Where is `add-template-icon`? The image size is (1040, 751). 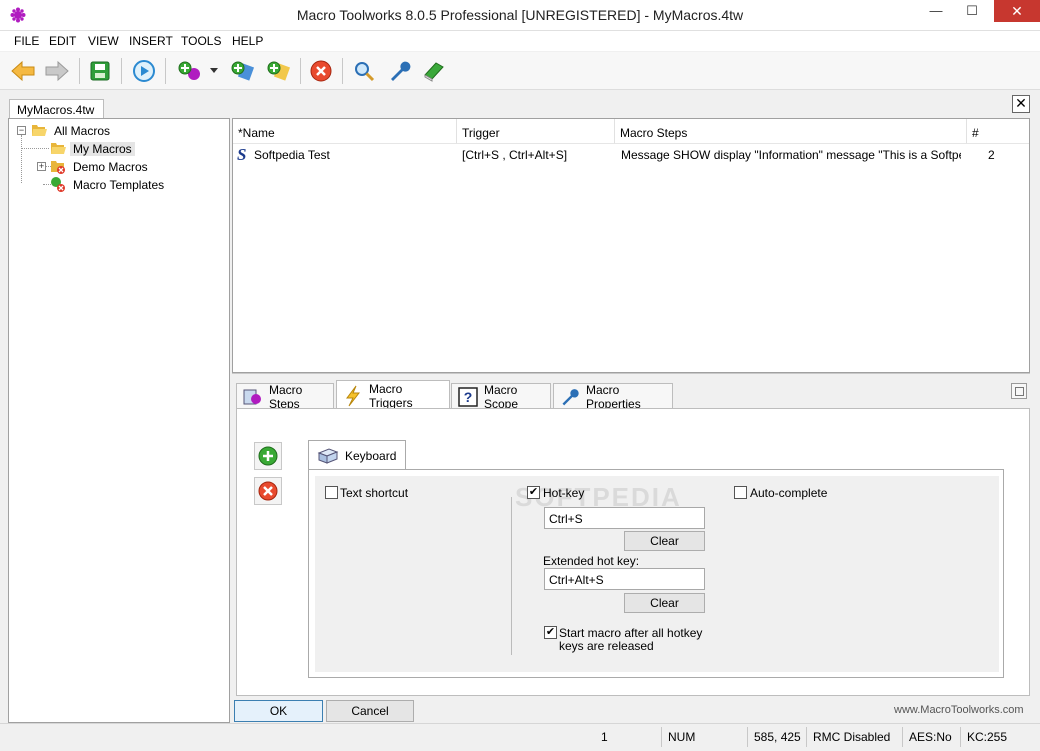
add-template-icon is located at coordinates (279, 71).